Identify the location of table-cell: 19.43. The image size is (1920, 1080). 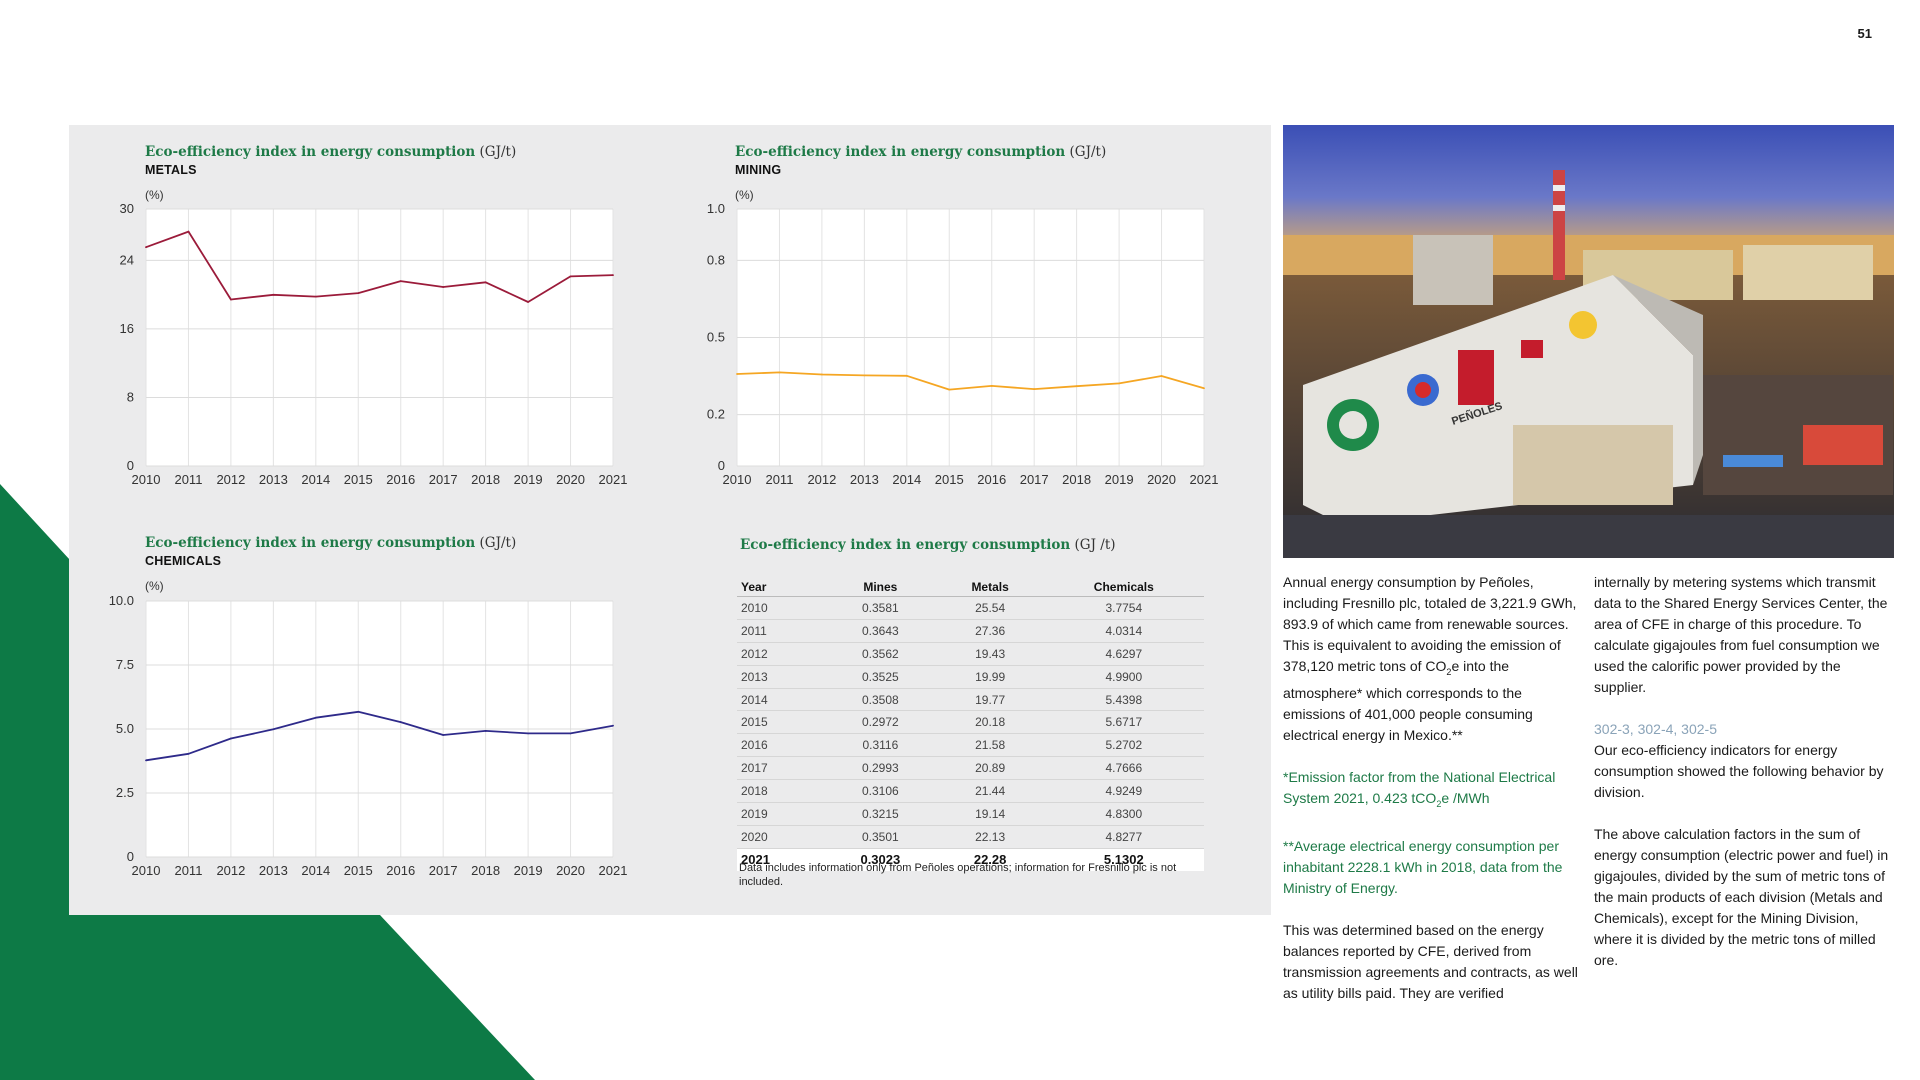
(990, 654).